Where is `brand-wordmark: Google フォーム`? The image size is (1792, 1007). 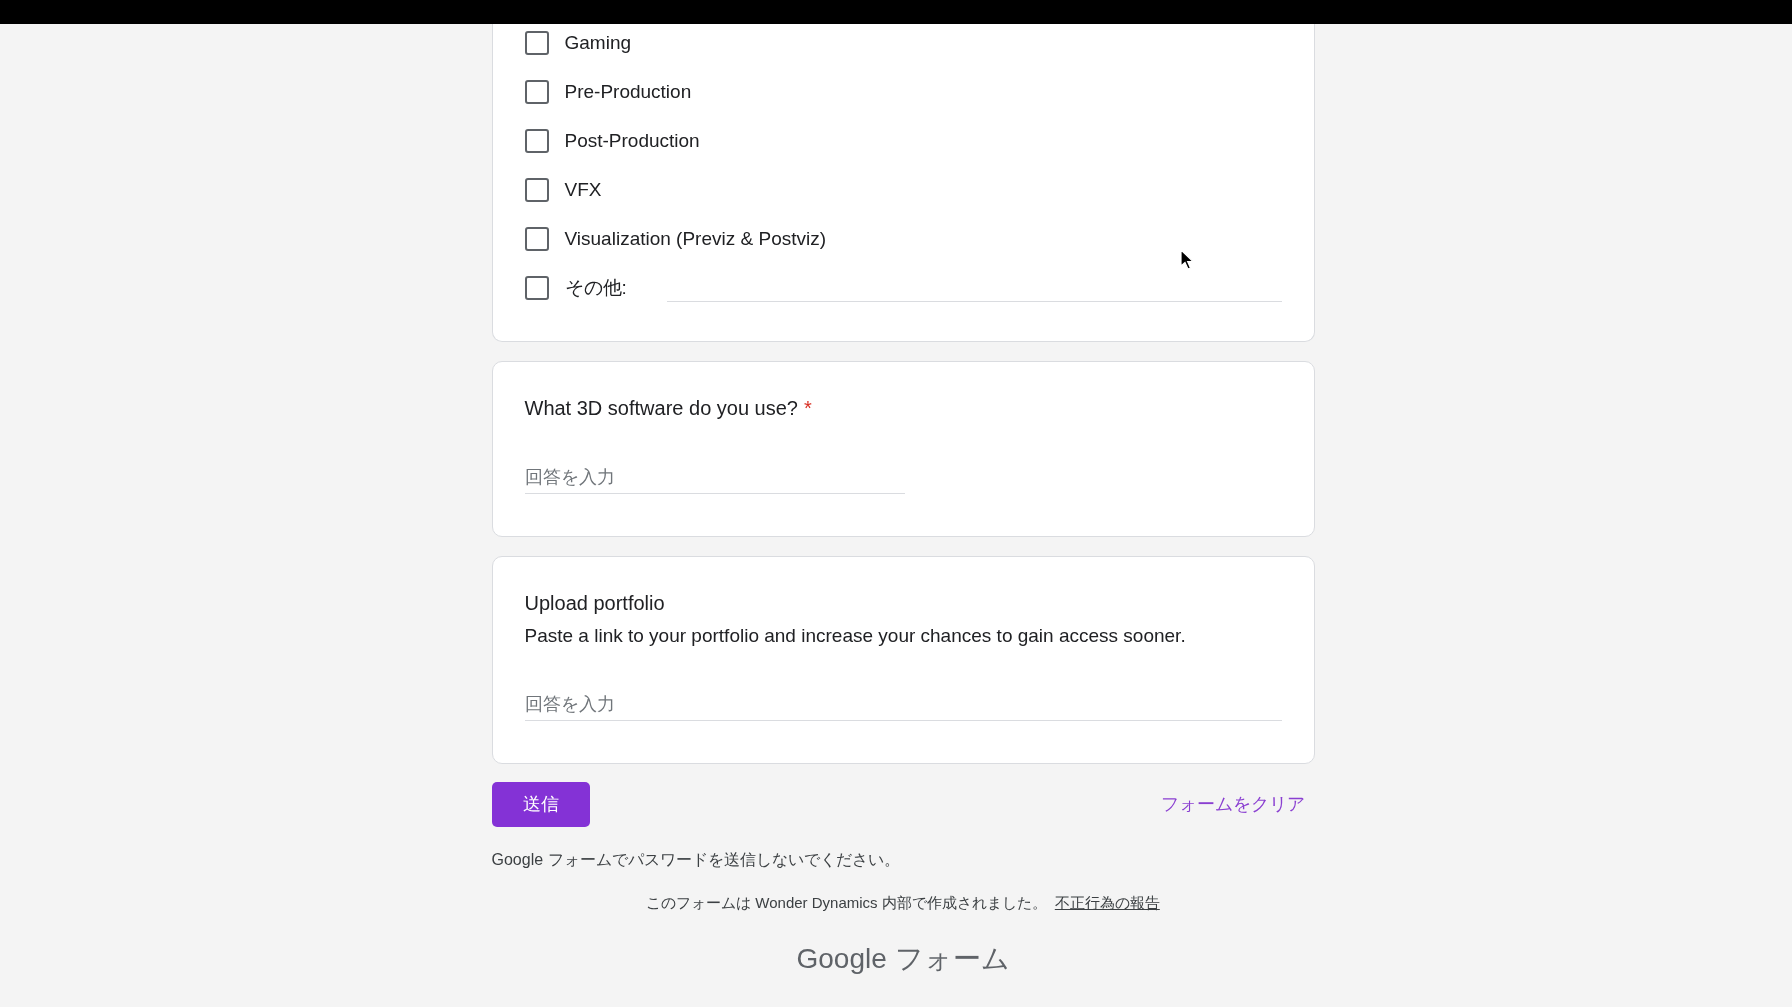
brand-wordmark: Google フォーム is located at coordinates (903, 959).